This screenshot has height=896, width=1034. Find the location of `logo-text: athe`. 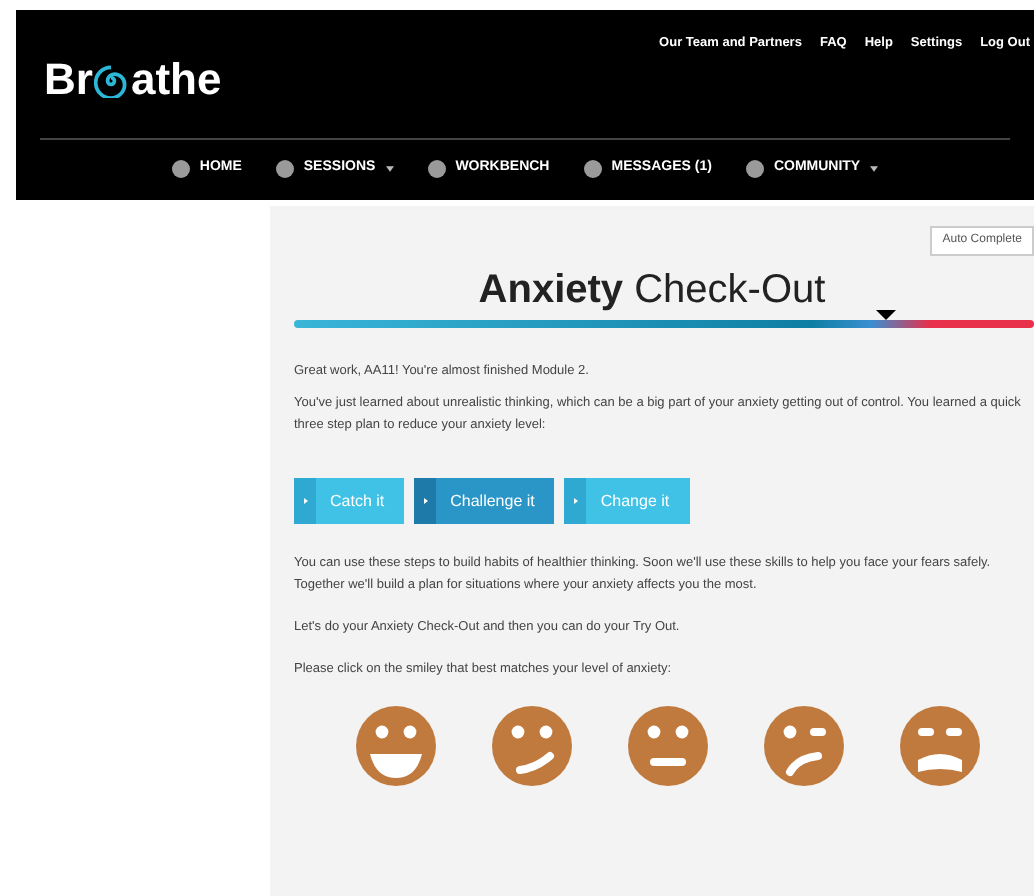

logo-text: athe is located at coordinates (176, 80).